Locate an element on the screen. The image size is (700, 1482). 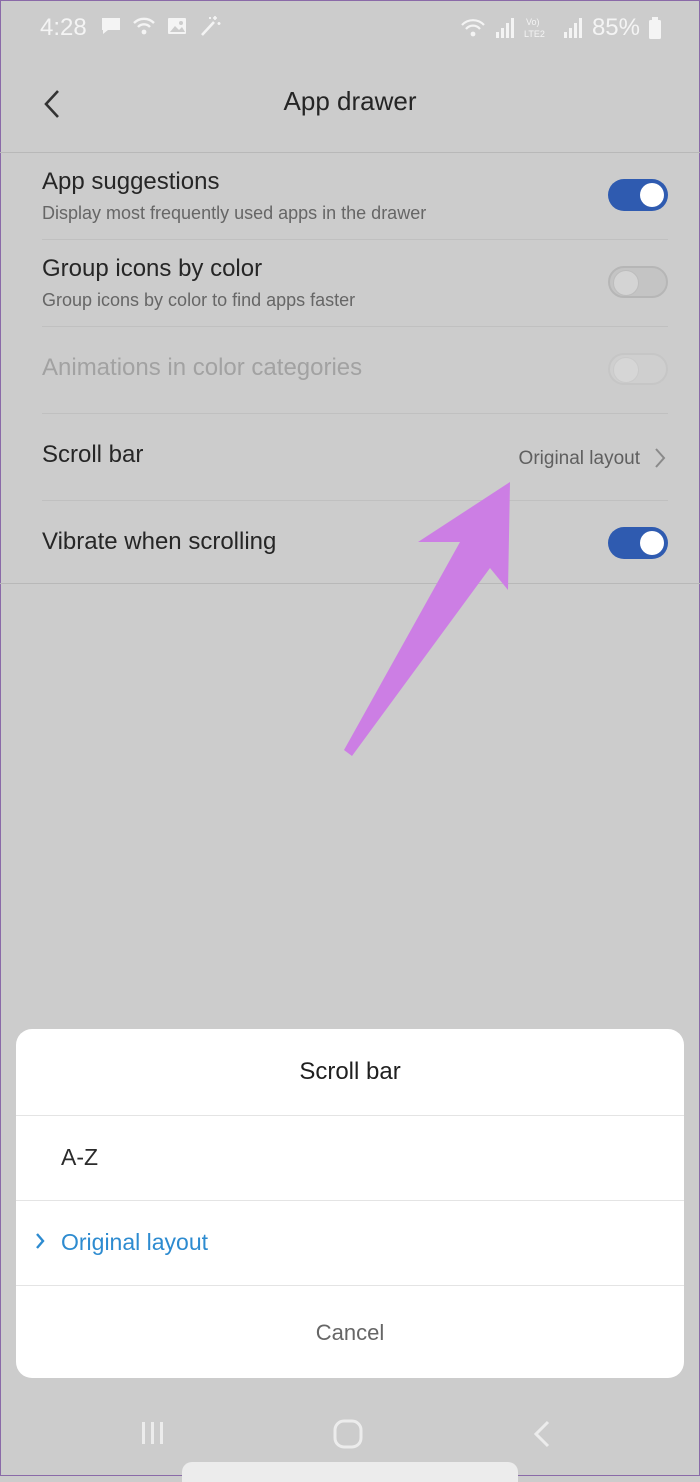
magic-wand-icon is located at coordinates (211, 26).